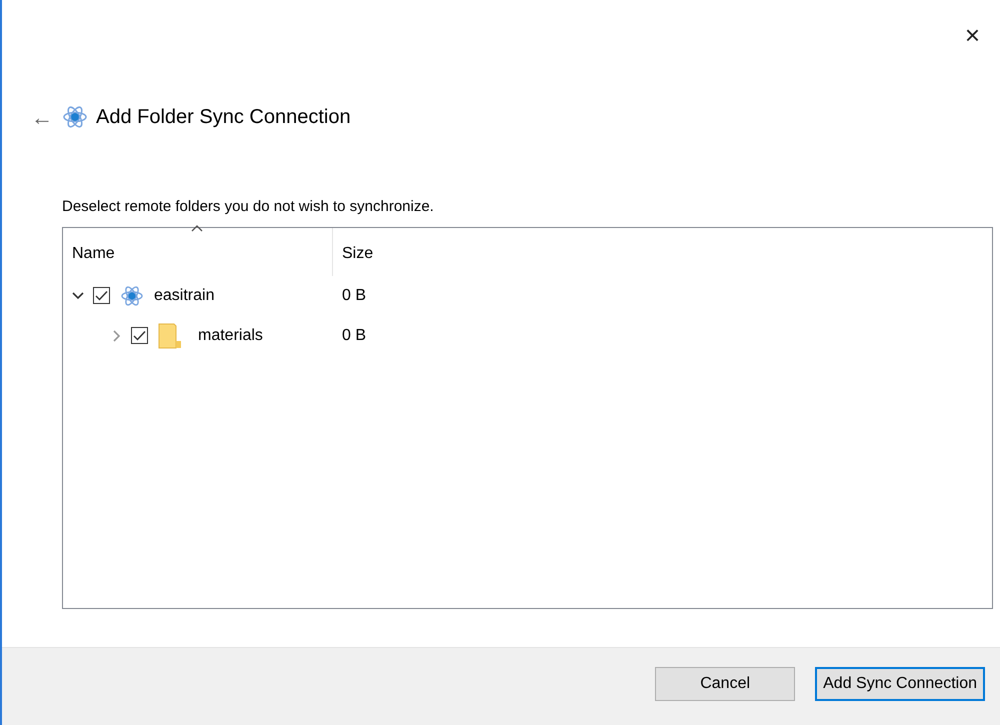 The image size is (1000, 725). What do you see at coordinates (900, 683) in the screenshot?
I see `add-button: Add Sync Connection` at bounding box center [900, 683].